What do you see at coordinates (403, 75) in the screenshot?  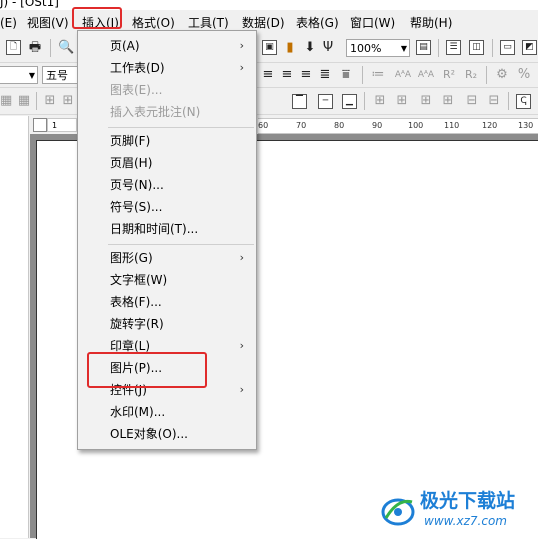 I see `char-spacing-icon: AᴬA` at bounding box center [403, 75].